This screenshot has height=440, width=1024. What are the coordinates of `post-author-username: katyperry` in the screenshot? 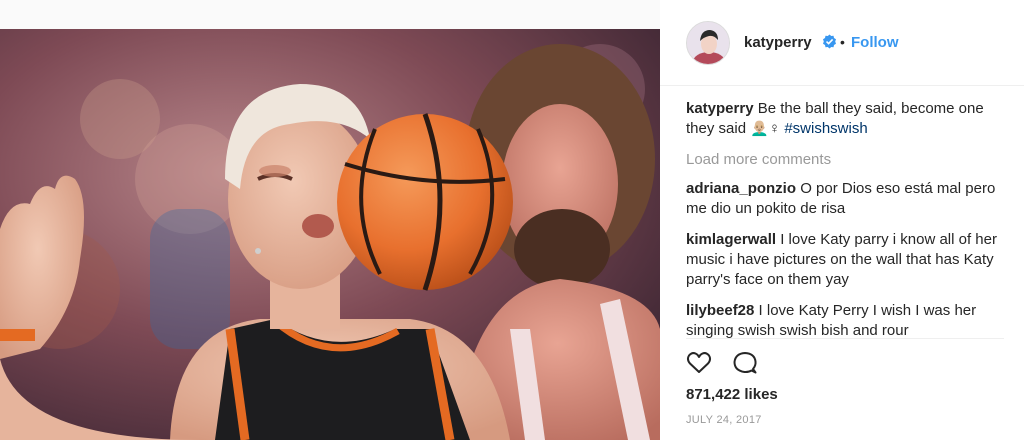 It's located at (778, 42).